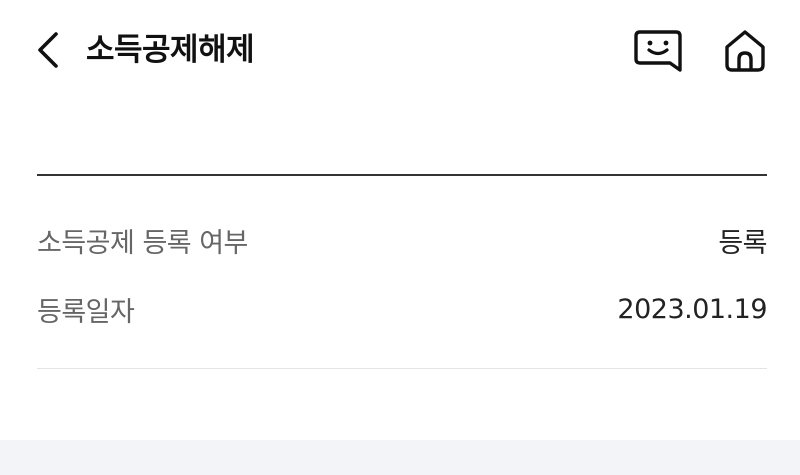 The height and width of the screenshot is (475, 800). What do you see at coordinates (402, 309) in the screenshot?
I see `detail-row-registration-date: 등록일자 2023.01.19` at bounding box center [402, 309].